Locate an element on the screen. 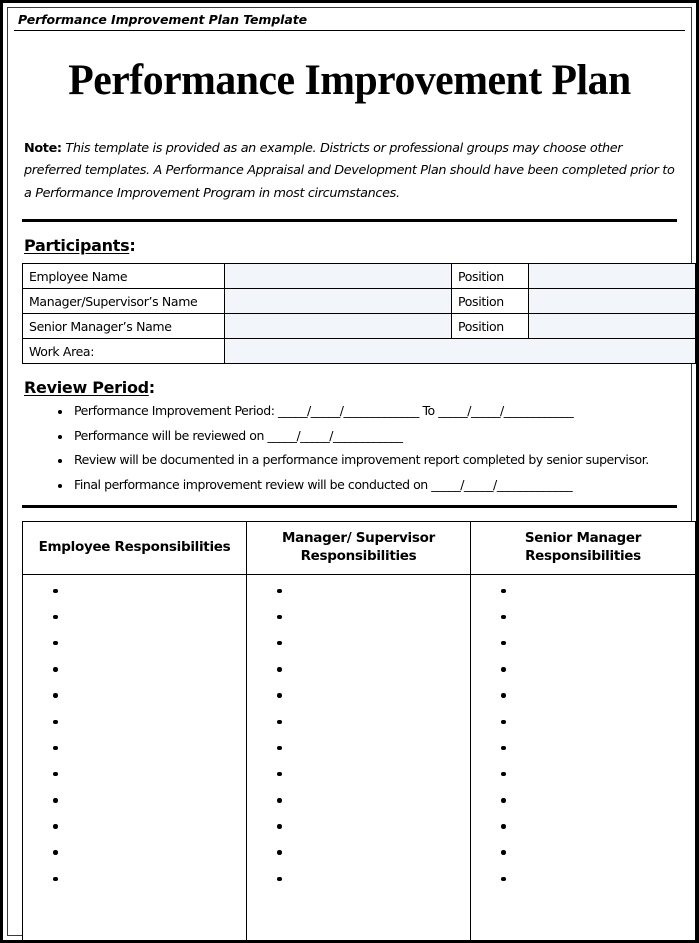  employee-responsibilities-cell is located at coordinates (134, 756).